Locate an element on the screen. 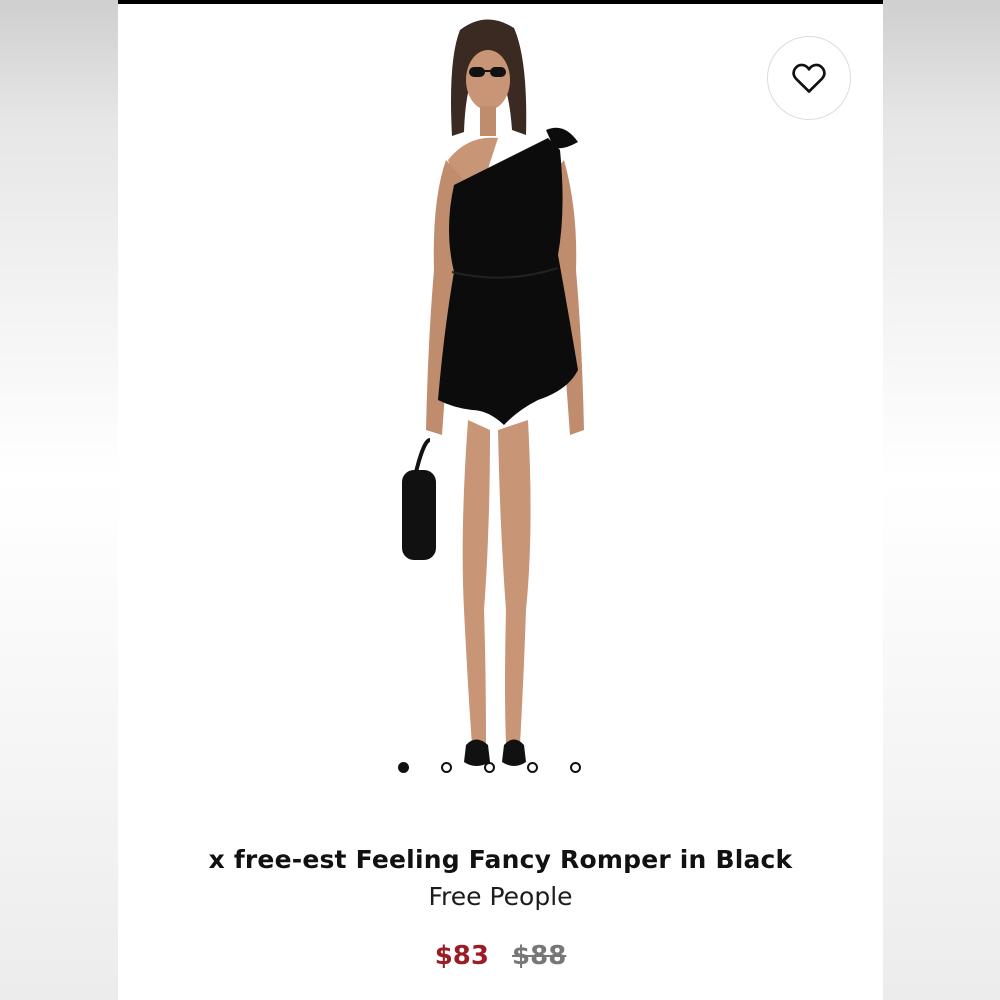 The width and height of the screenshot is (1000, 1000). sale-price: $83 is located at coordinates (461, 956).